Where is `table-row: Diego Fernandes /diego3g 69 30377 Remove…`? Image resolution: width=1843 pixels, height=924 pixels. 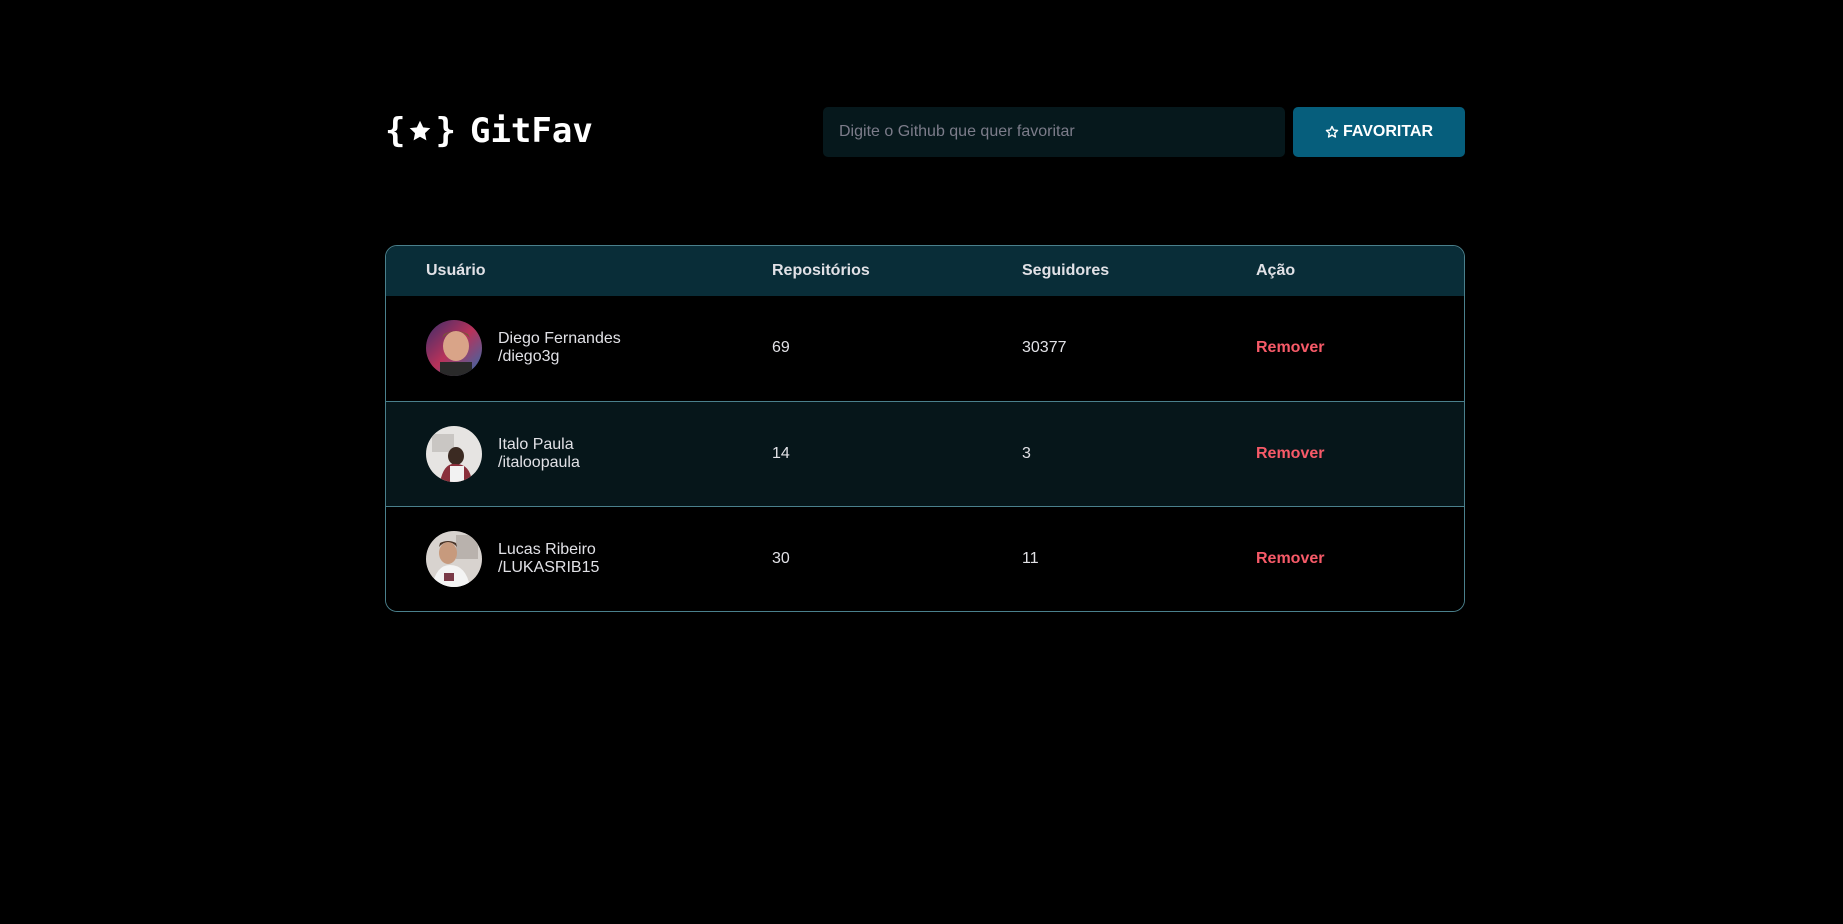
table-row: Diego Fernandes /diego3g 69 30377 Remove… is located at coordinates (925, 348).